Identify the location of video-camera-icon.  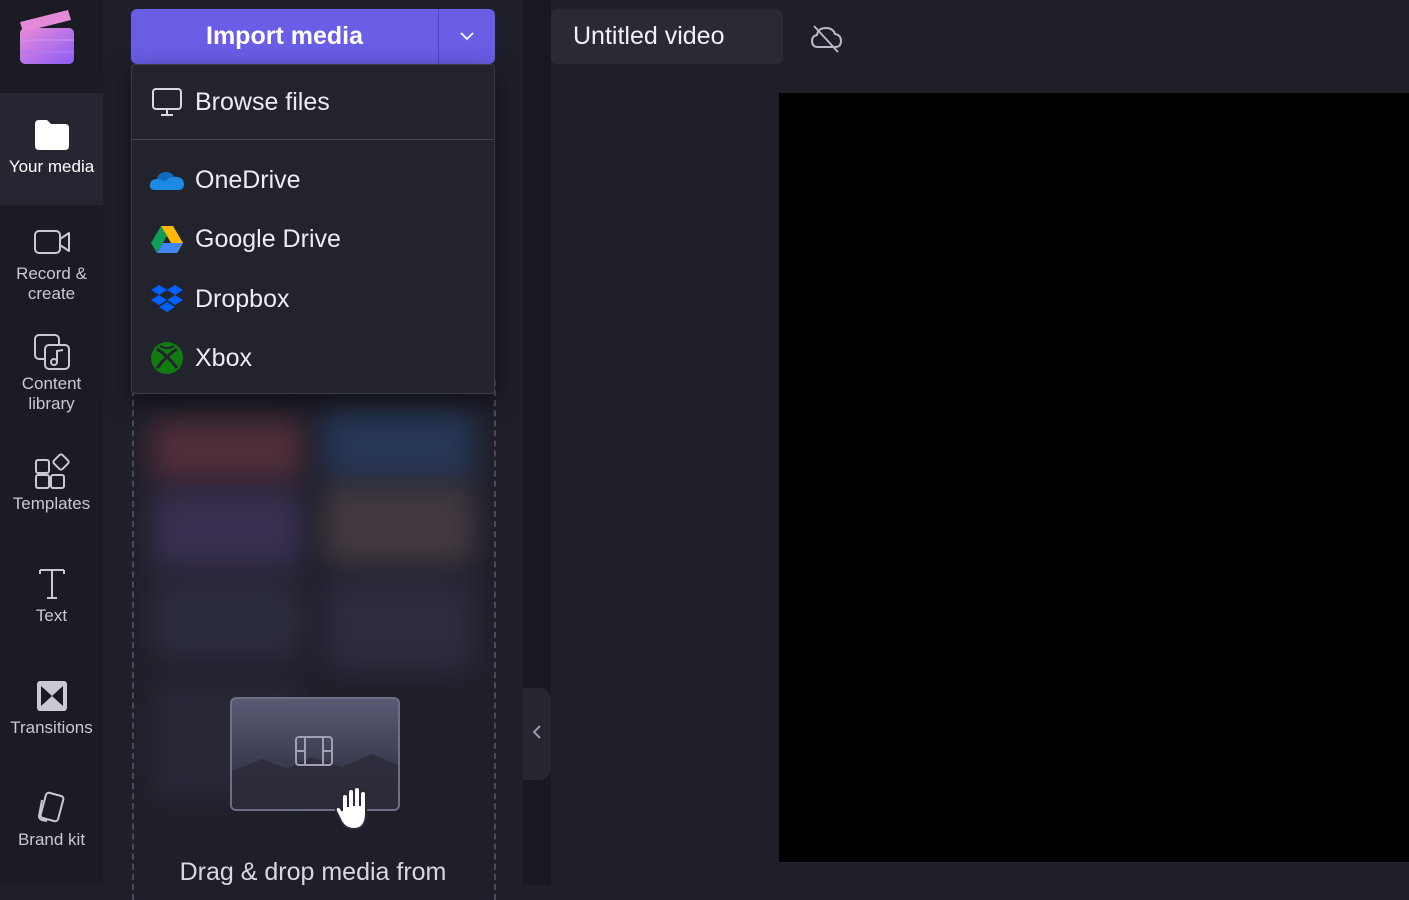
(52, 242).